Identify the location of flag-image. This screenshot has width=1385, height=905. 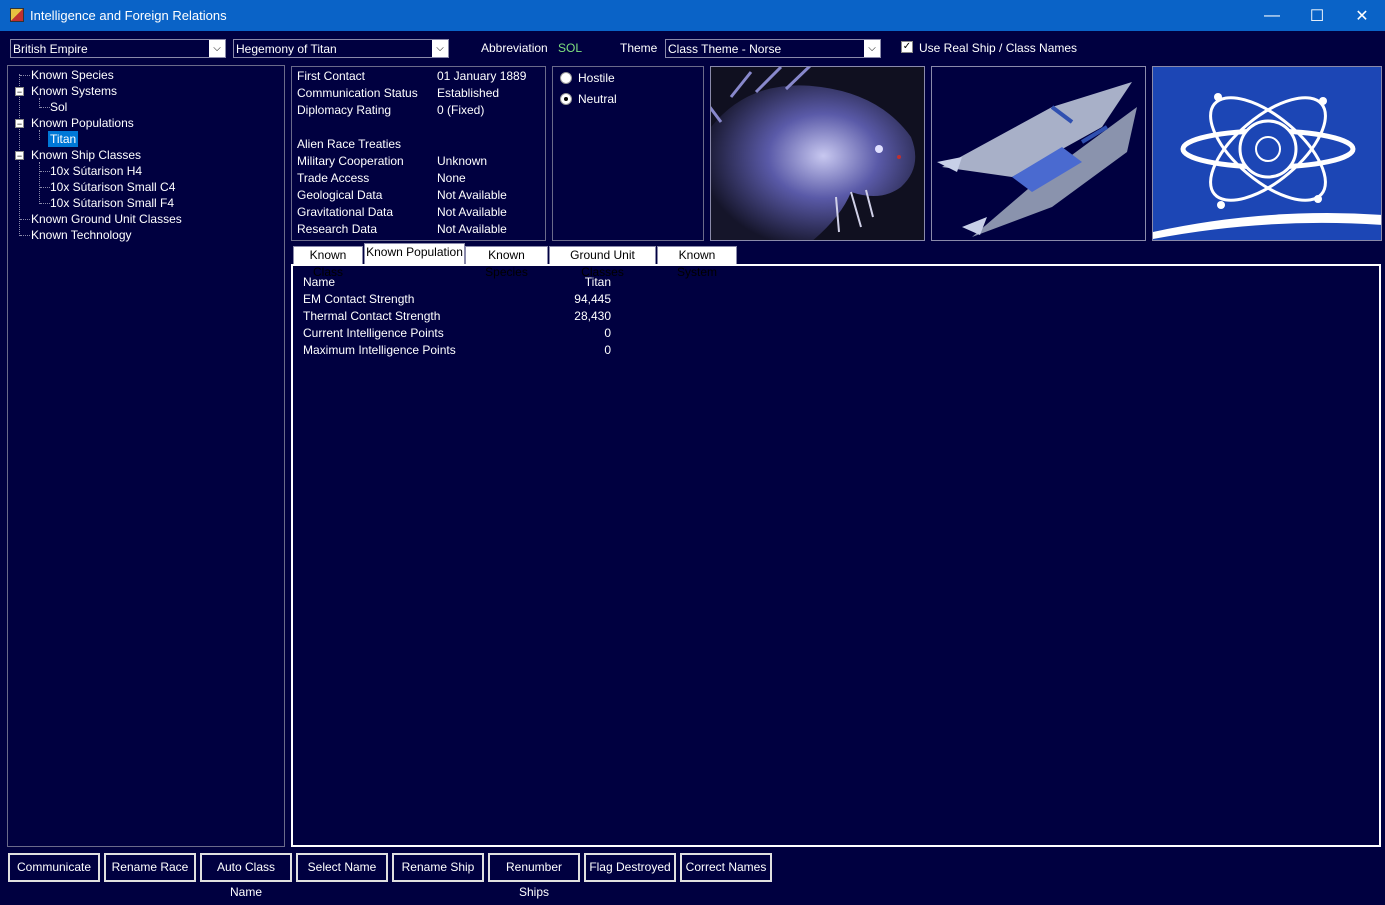
(1267, 153).